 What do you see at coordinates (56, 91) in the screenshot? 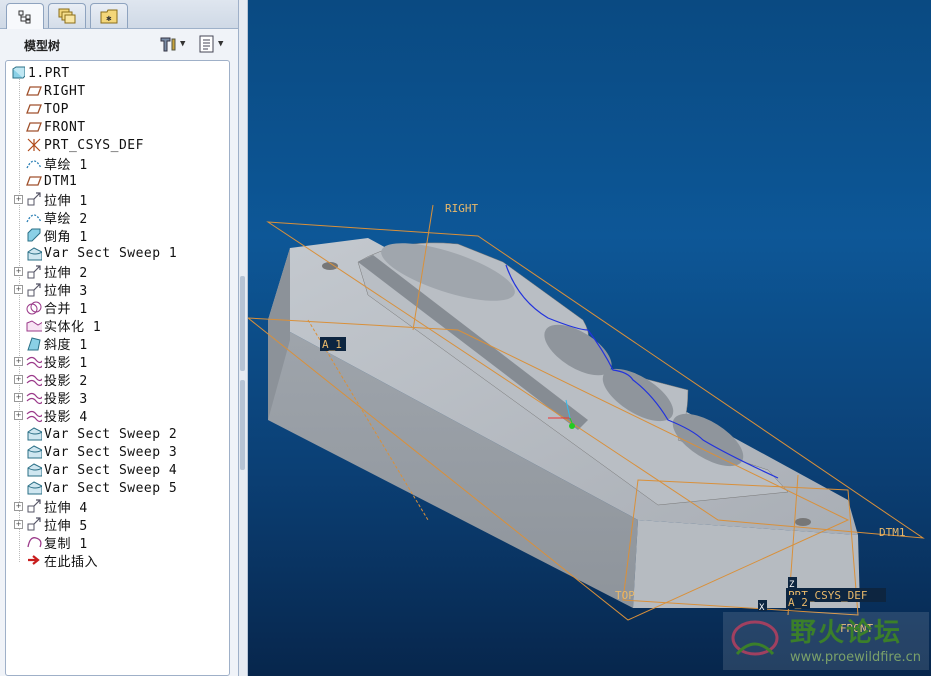
I see `tree-item: RIGHT` at bounding box center [56, 91].